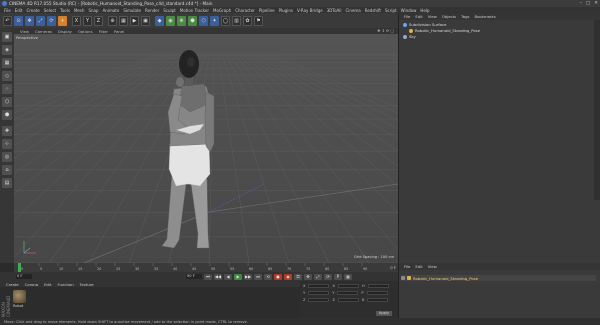 This screenshot has height=325, width=600. What do you see at coordinates (449, 16) in the screenshot?
I see `object-menu-objects: Objects` at bounding box center [449, 16].